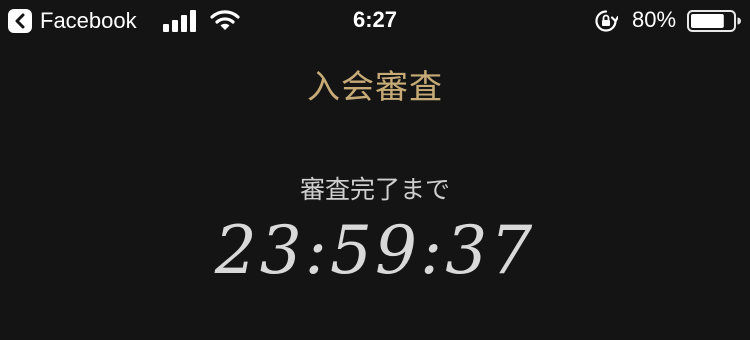 This screenshot has height=340, width=750. I want to click on back-app-label: Facebook, so click(88, 20).